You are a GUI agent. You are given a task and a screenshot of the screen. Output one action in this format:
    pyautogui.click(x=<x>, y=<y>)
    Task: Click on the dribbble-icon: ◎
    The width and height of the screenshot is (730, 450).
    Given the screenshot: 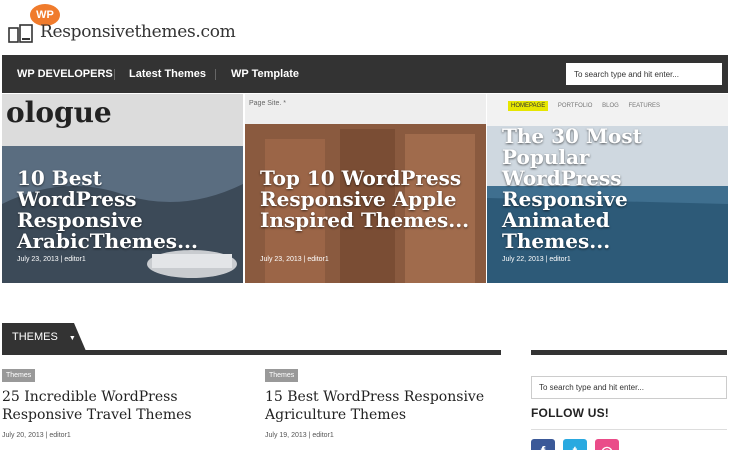 What is the action you would take?
    pyautogui.click(x=607, y=444)
    